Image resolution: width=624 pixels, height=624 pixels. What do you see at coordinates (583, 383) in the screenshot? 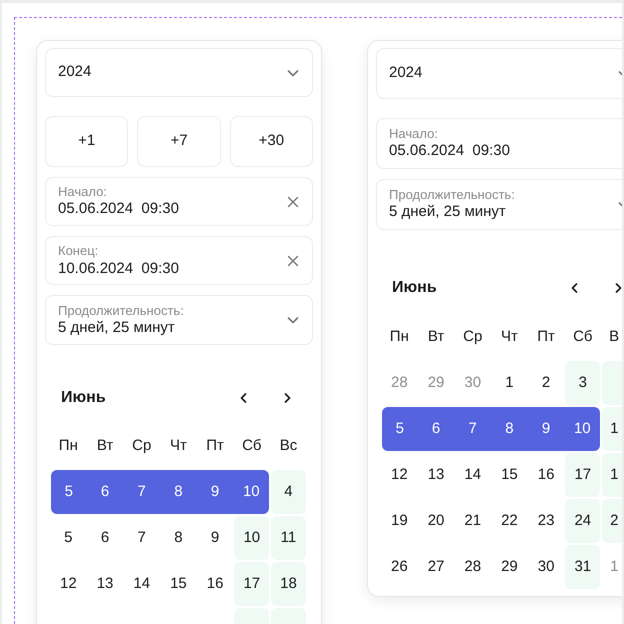
I see `calendar-day: 3` at bounding box center [583, 383].